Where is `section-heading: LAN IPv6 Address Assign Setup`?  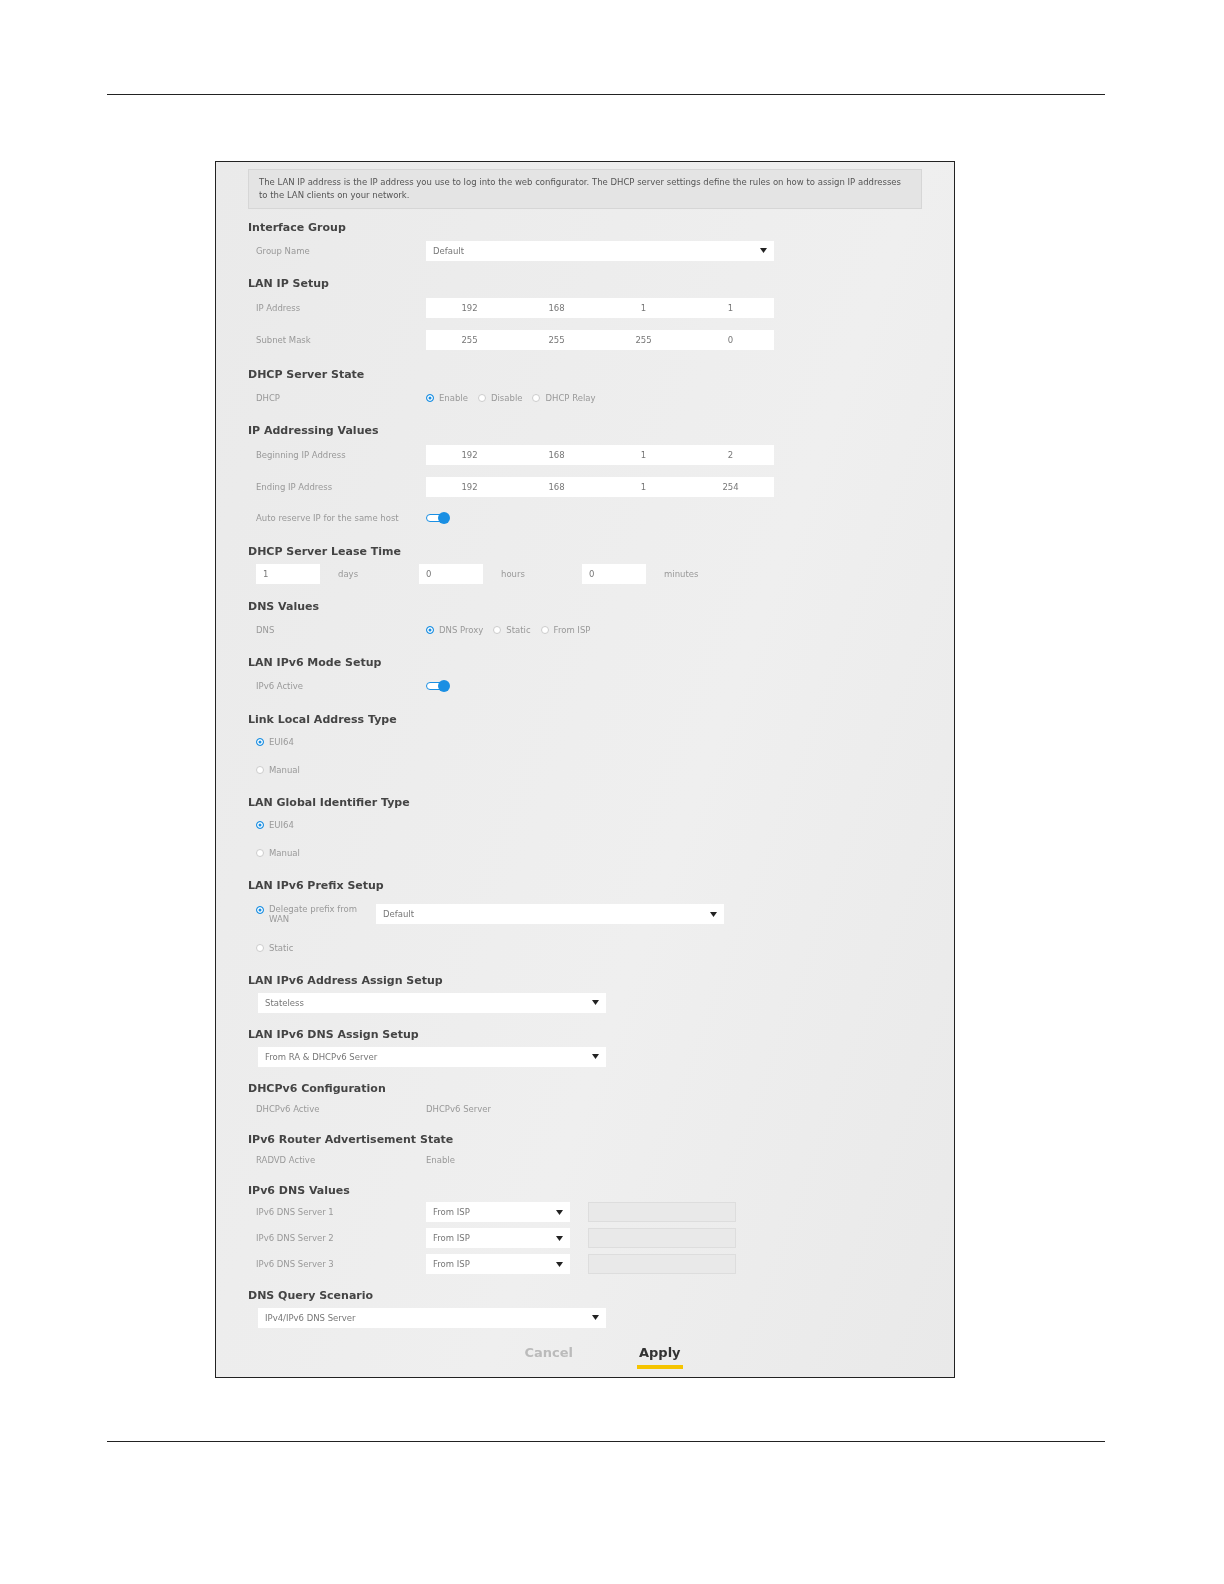 section-heading: LAN IPv6 Address Assign Setup is located at coordinates (346, 981).